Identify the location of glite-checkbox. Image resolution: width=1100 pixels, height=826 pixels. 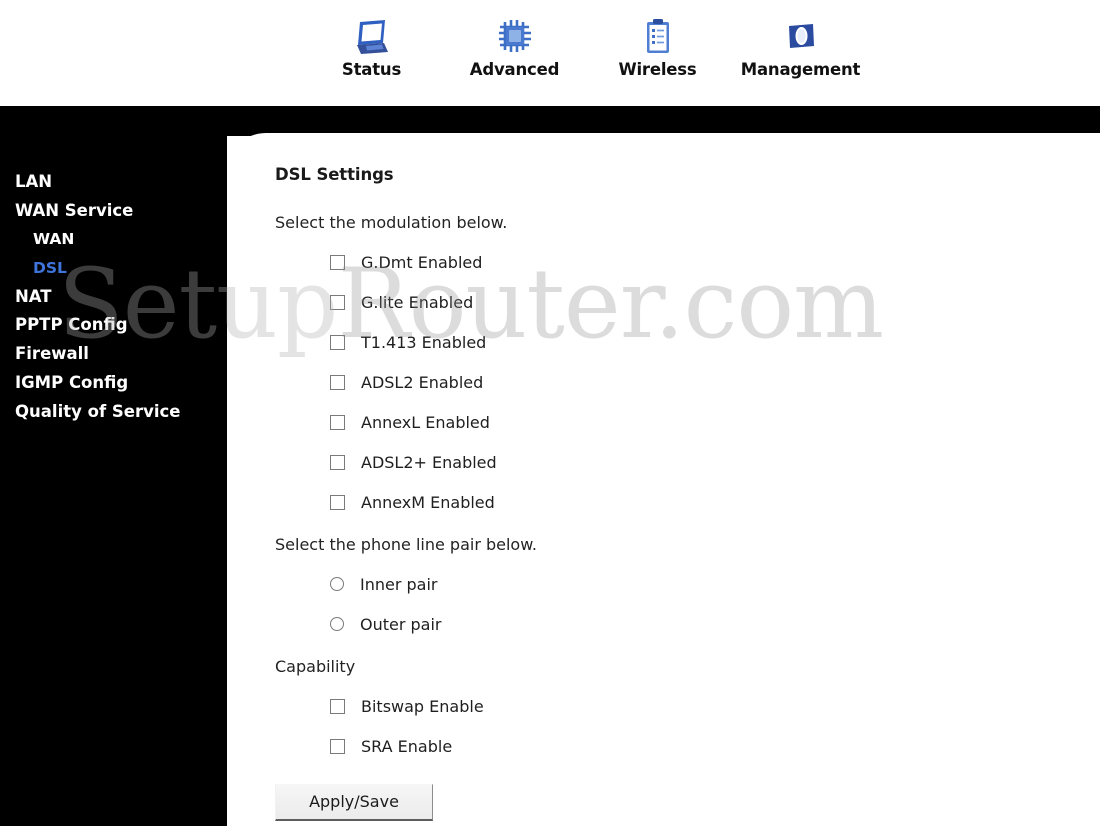
(337, 302).